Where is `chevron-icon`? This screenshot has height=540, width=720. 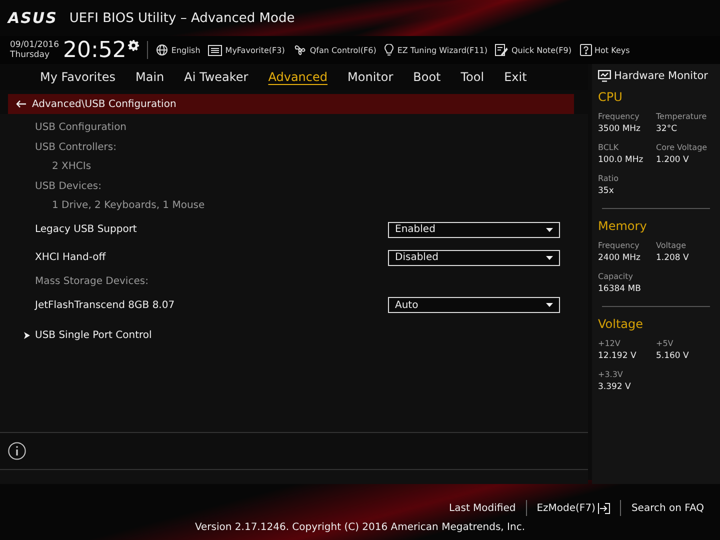 chevron-icon is located at coordinates (27, 335).